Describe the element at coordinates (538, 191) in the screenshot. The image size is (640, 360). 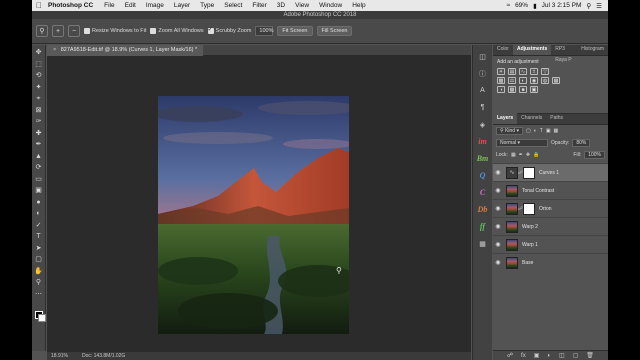
I see `layer-name: Tonal Contrast` at that location.